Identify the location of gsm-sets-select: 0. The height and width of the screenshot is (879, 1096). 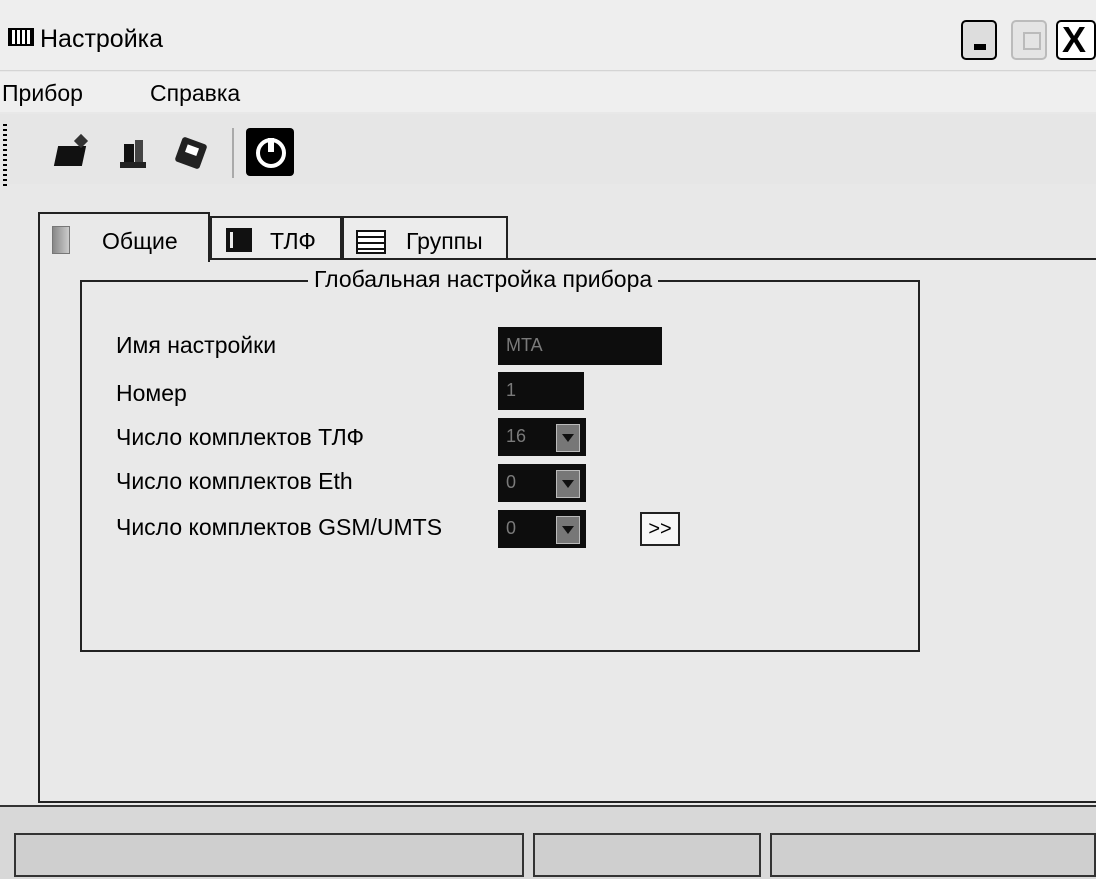
(542, 529).